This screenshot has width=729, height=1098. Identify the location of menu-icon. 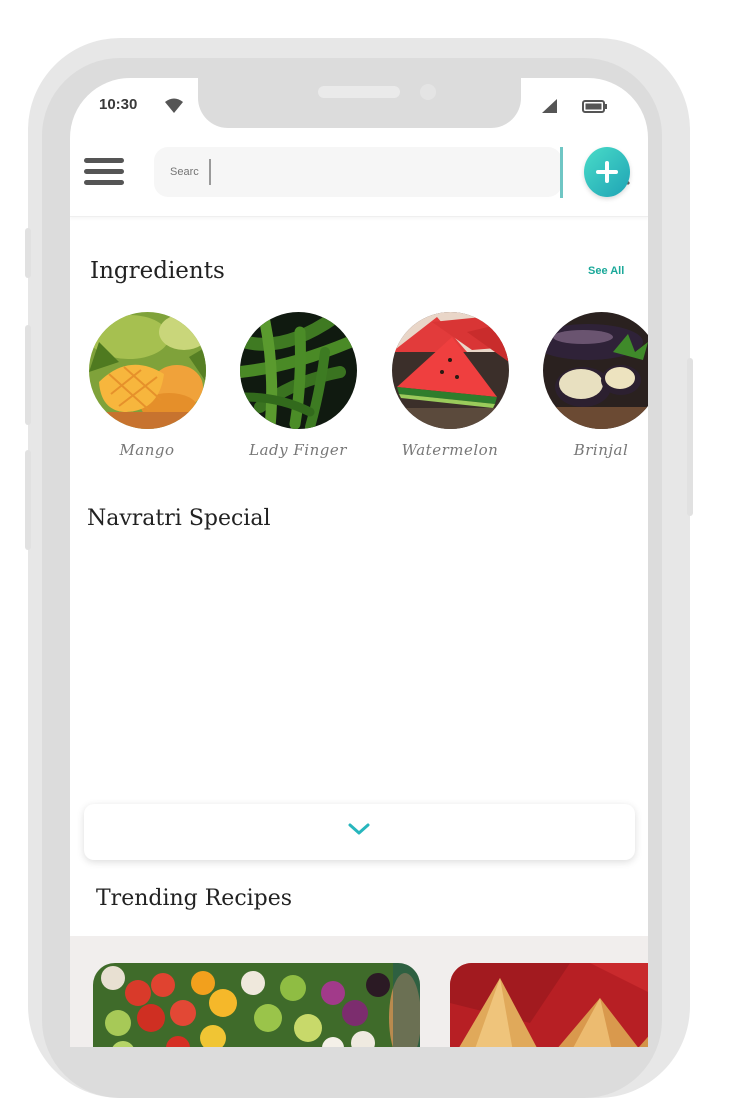
(104, 172).